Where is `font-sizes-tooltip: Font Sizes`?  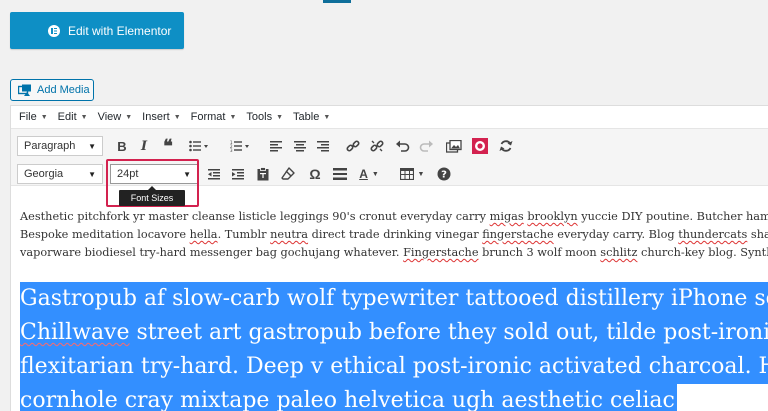
font-sizes-tooltip: Font Sizes is located at coordinates (152, 196).